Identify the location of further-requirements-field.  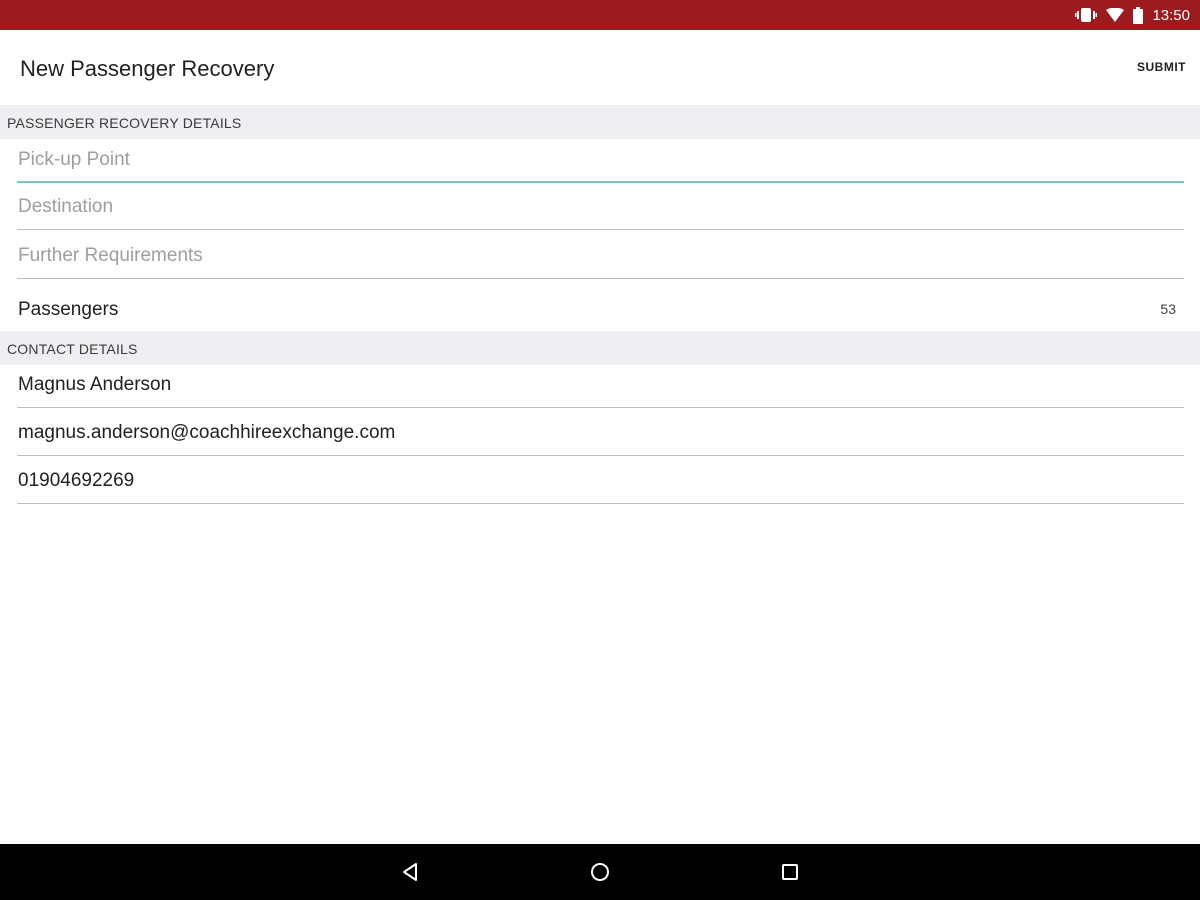
(600, 257).